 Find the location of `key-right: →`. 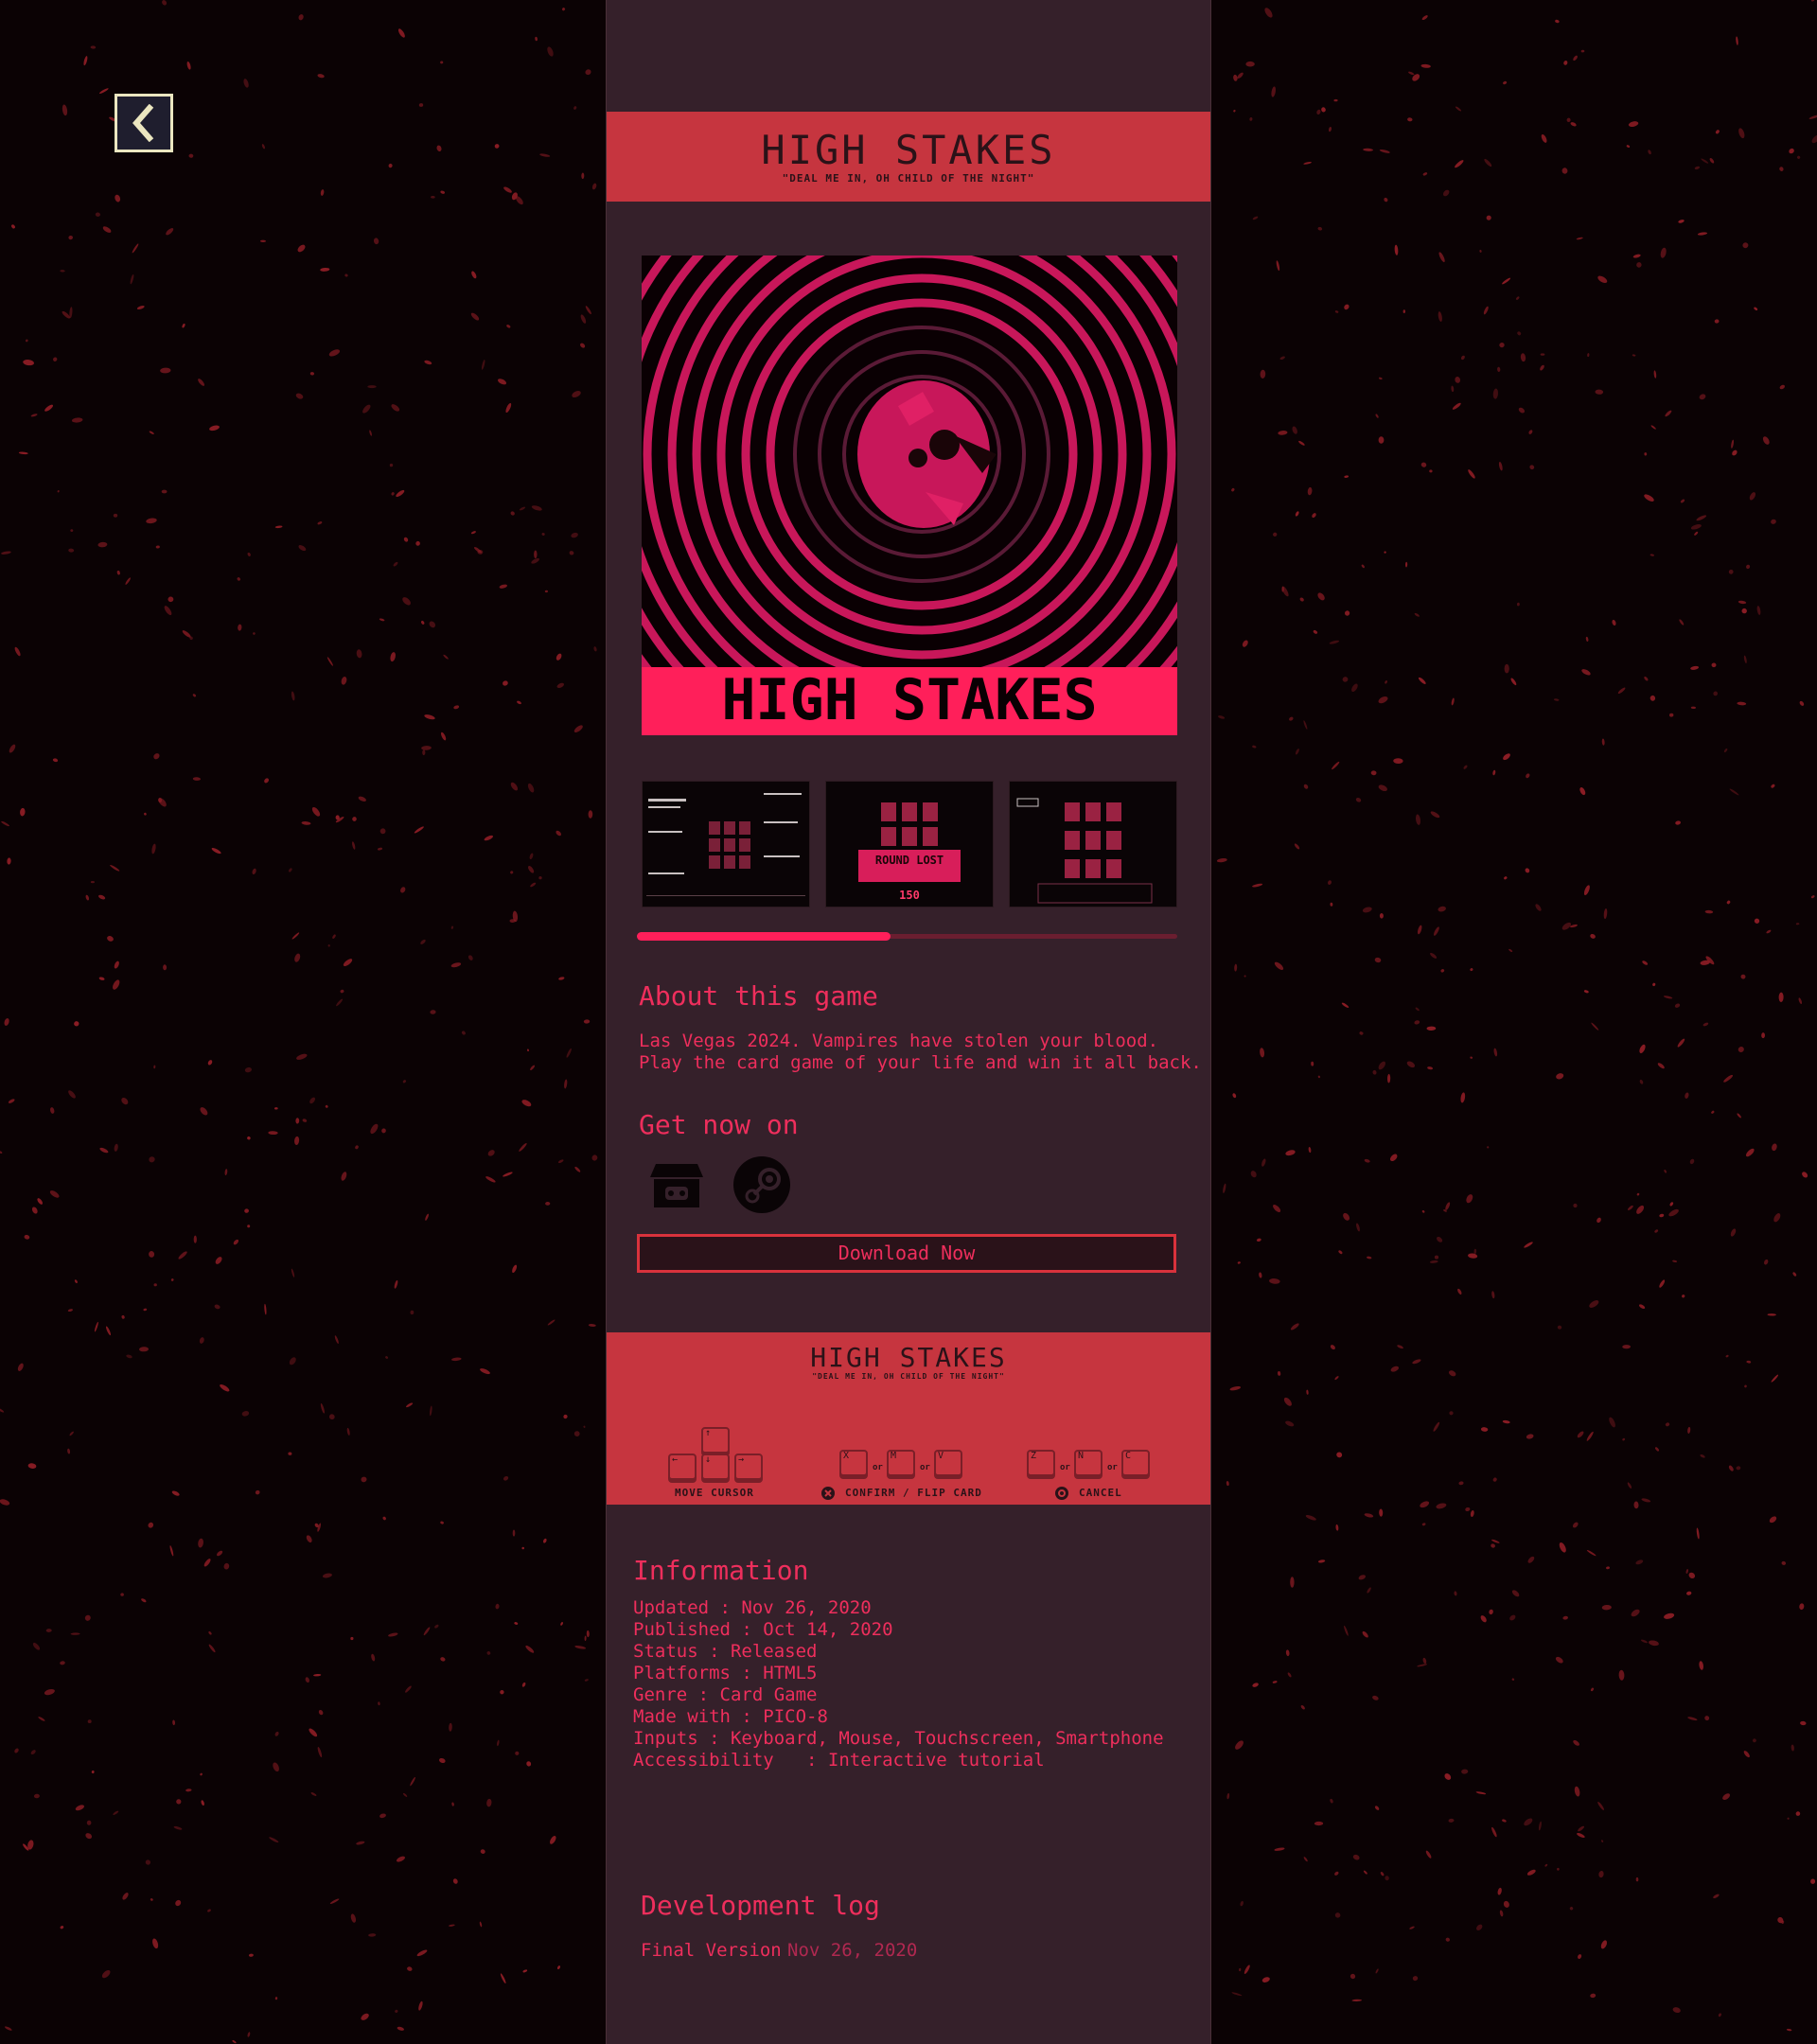

key-right: → is located at coordinates (748, 1467).